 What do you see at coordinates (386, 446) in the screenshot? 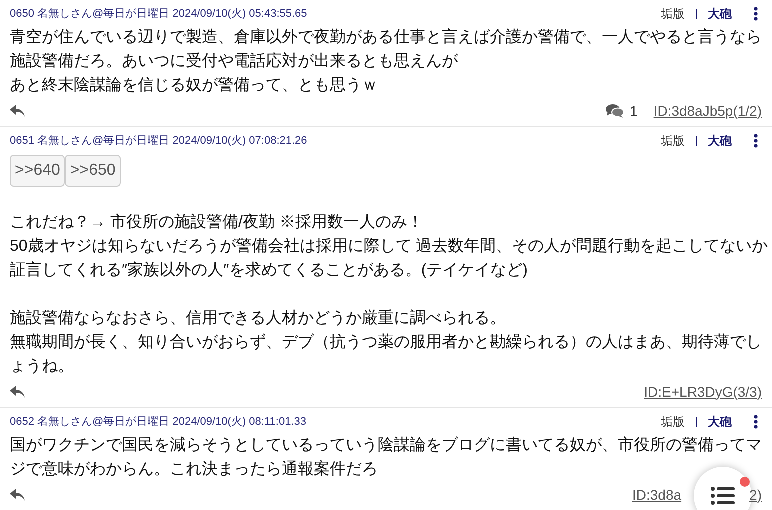
I see `post-text-line: 国がワクチンで国民を減らそうとしているっていう陰謀論をブログに書いてる奴が、市役所の警備ってマ` at bounding box center [386, 446].